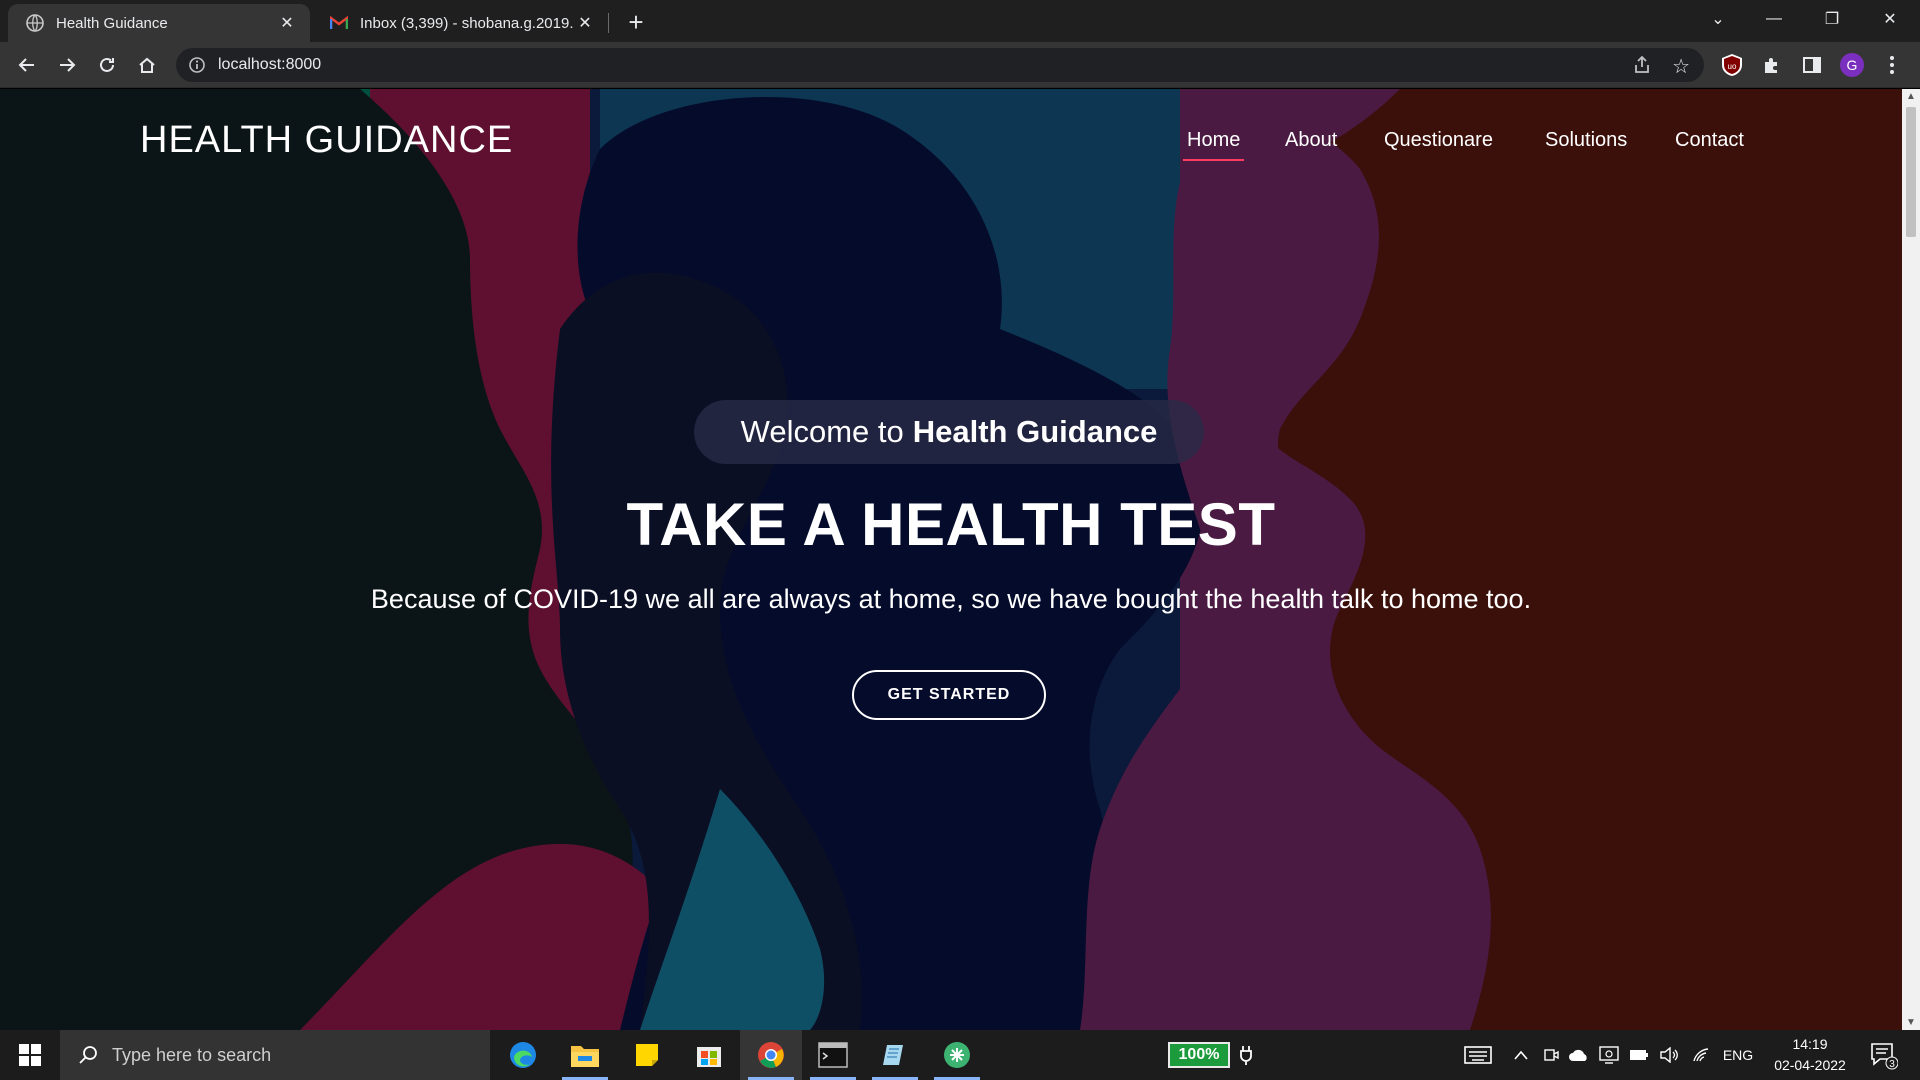  What do you see at coordinates (1911, 96) in the screenshot?
I see `scroll-up-arrow-icon: ▲` at bounding box center [1911, 96].